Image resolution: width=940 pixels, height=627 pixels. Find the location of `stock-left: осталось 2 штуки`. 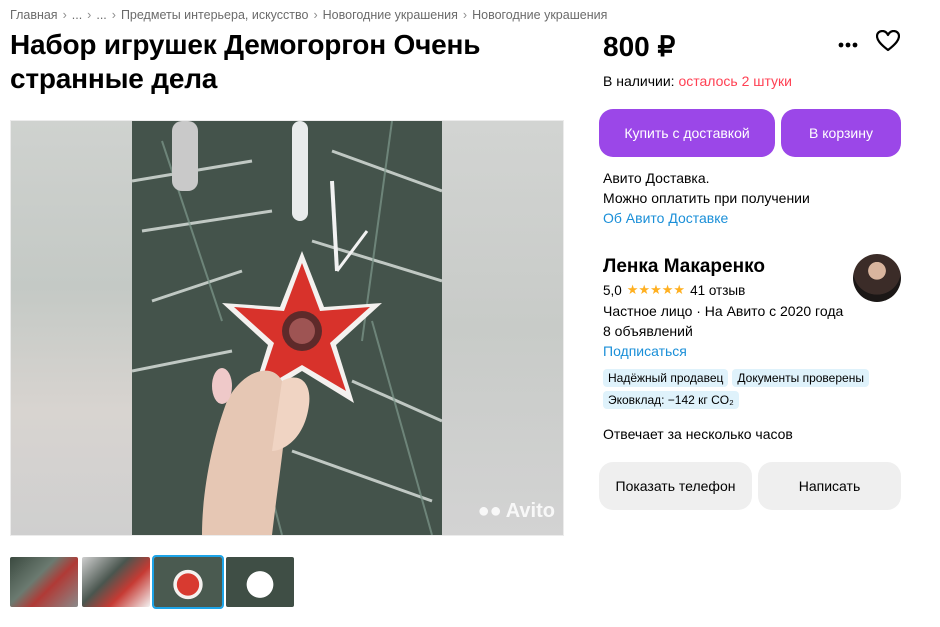

stock-left: осталось 2 штуки is located at coordinates (735, 81).